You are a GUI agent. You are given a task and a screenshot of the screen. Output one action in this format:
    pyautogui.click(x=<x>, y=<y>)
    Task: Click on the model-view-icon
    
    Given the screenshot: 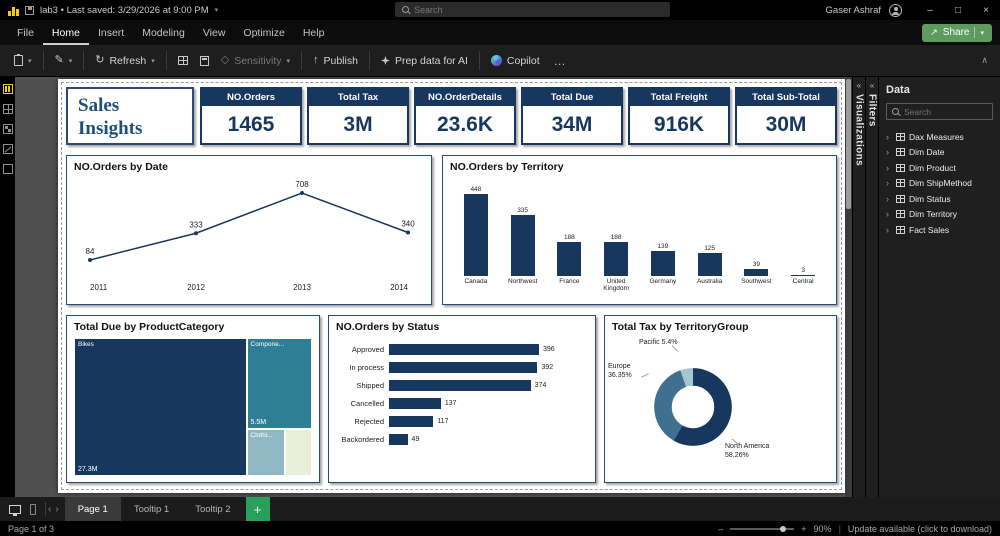 What is the action you would take?
    pyautogui.click(x=7, y=129)
    